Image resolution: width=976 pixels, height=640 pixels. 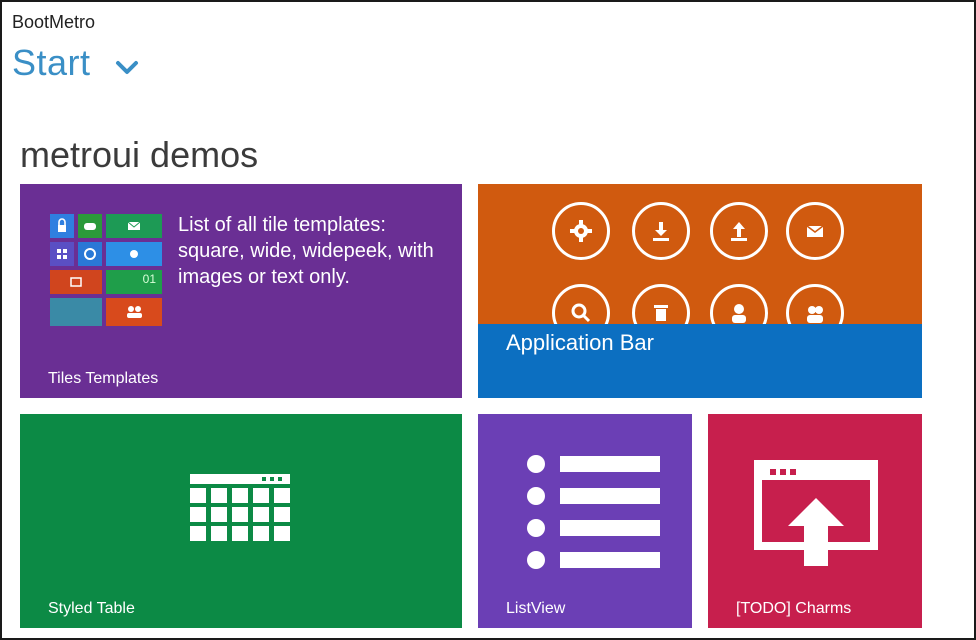 I want to click on tile-templates-preview: 01, so click(x=108, y=270).